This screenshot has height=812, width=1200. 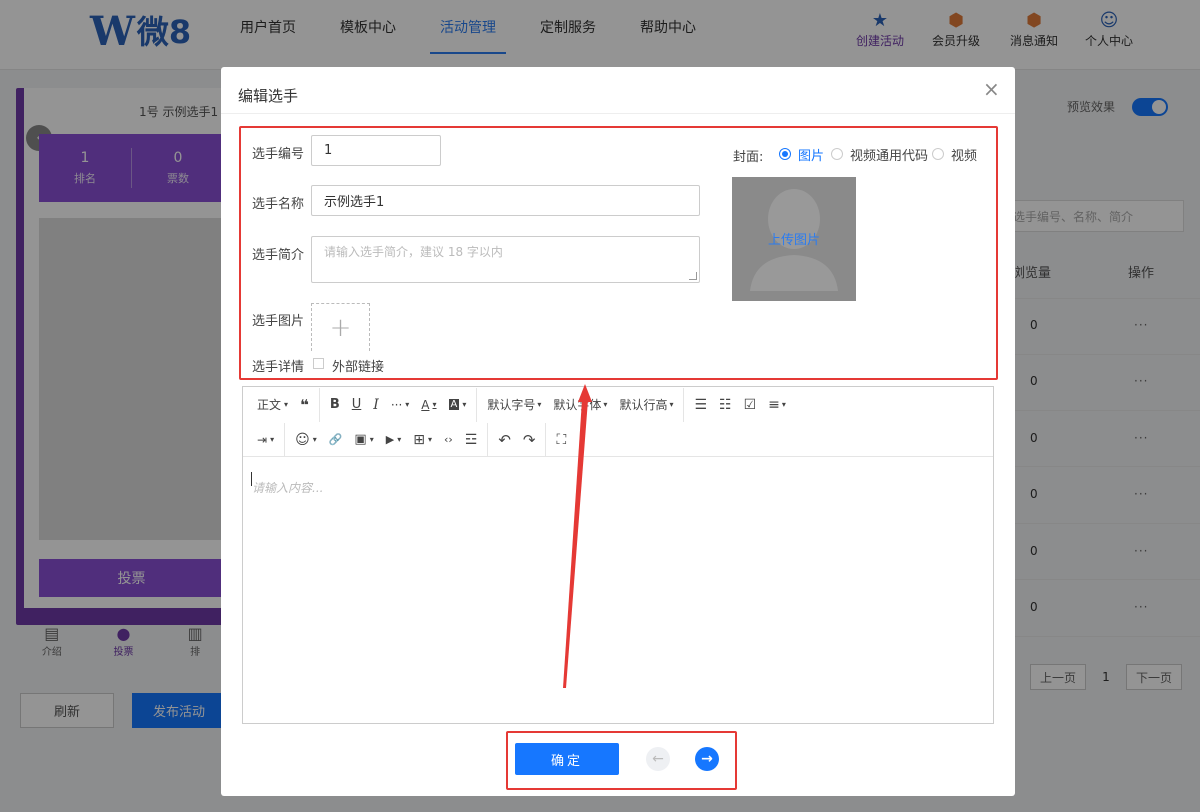 What do you see at coordinates (422, 440) in the screenshot?
I see `table-dropdown: ⊞ ▾` at bounding box center [422, 440].